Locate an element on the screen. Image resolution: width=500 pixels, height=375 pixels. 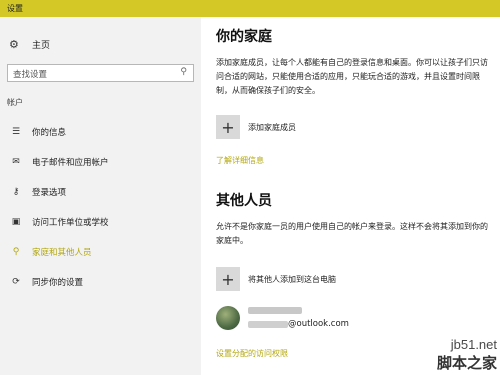
user-name-blurred is located at coordinates (275, 310).